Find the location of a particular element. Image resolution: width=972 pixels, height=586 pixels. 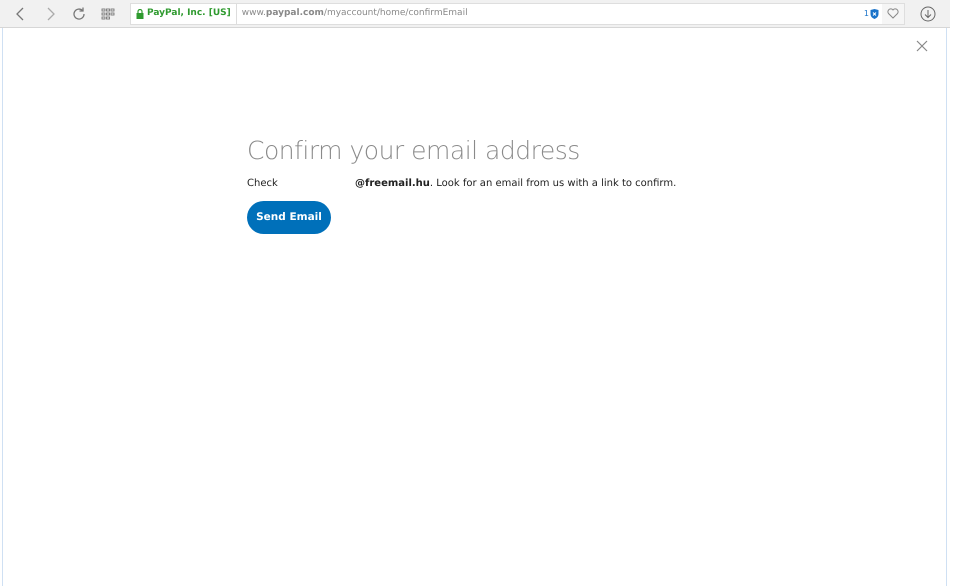

close-icon is located at coordinates (922, 46).